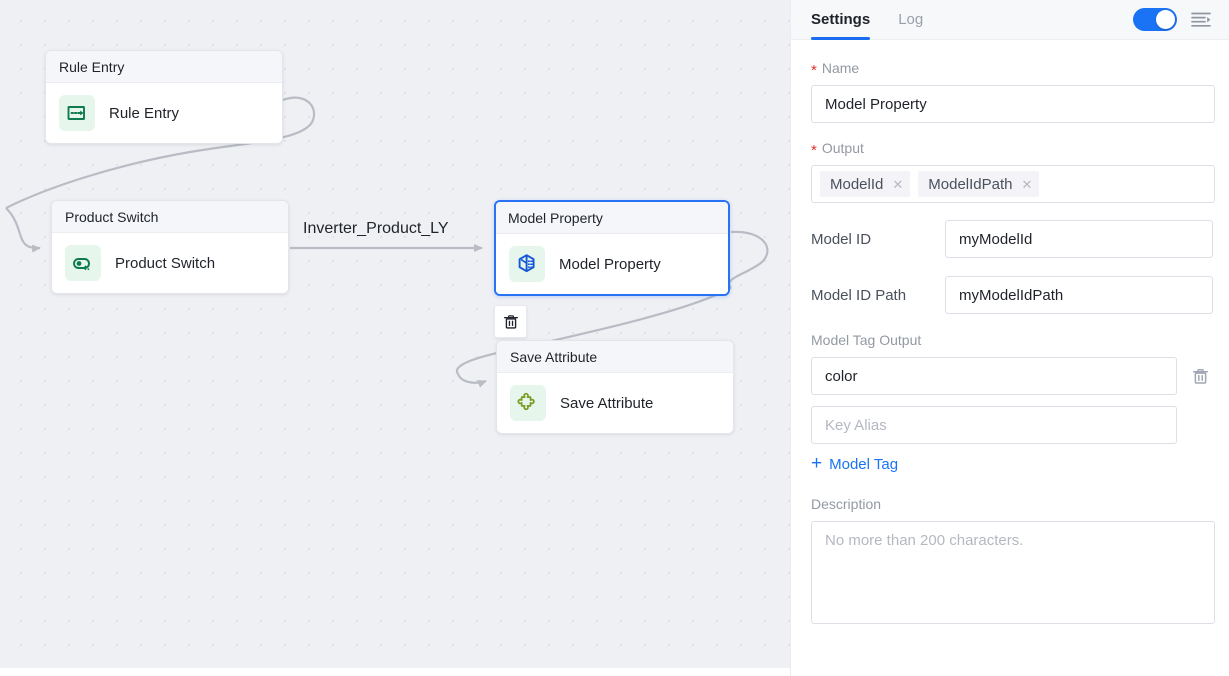 This screenshot has width=1229, height=676. Describe the element at coordinates (994, 425) in the screenshot. I see `model-tag-alias-input` at that location.